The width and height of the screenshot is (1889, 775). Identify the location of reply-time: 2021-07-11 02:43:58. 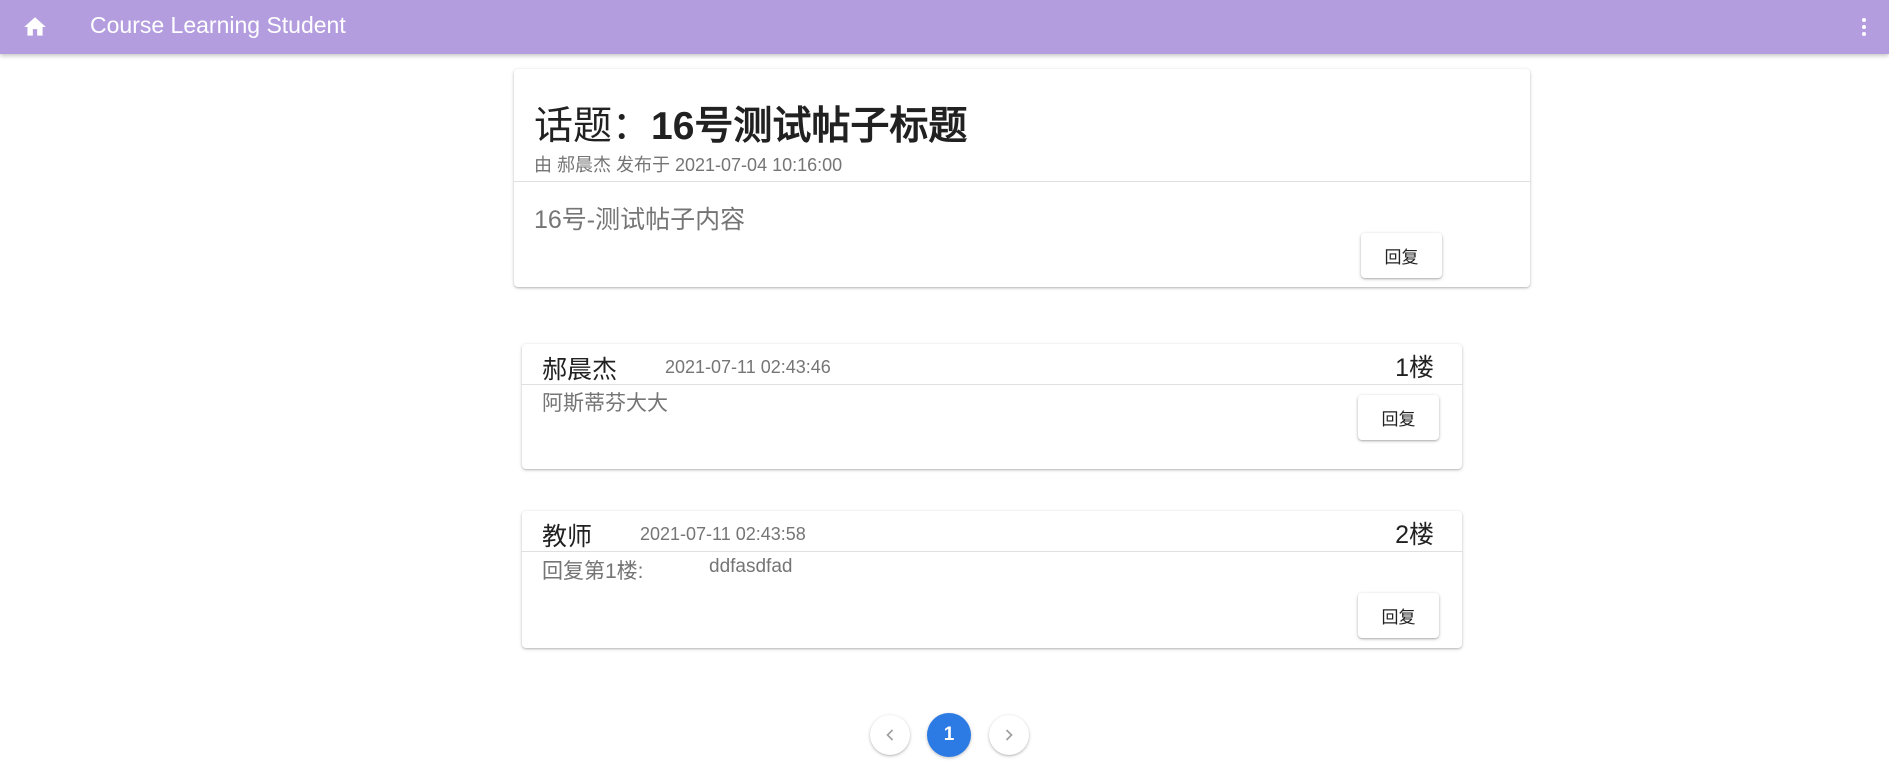
(723, 534).